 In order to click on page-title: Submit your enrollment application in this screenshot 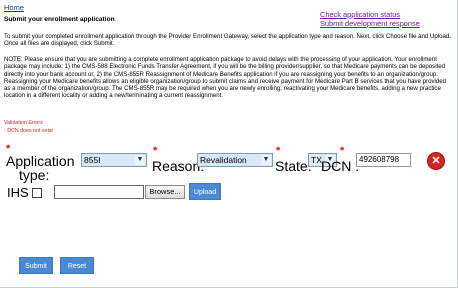, I will do `click(59, 19)`.